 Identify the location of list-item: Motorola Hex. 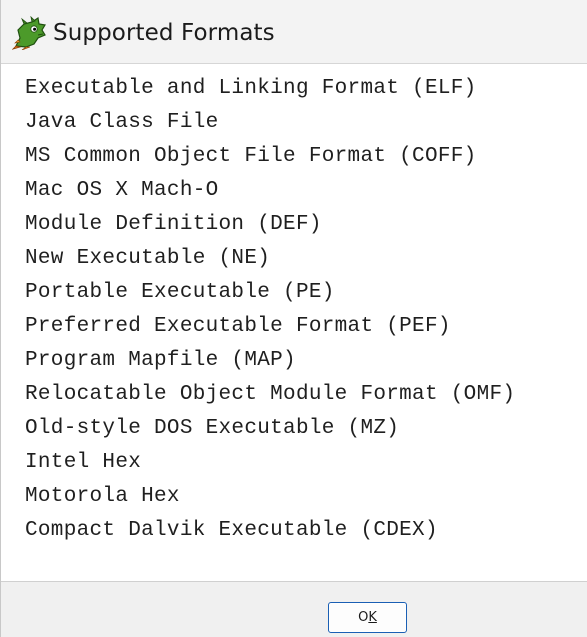
(270, 497).